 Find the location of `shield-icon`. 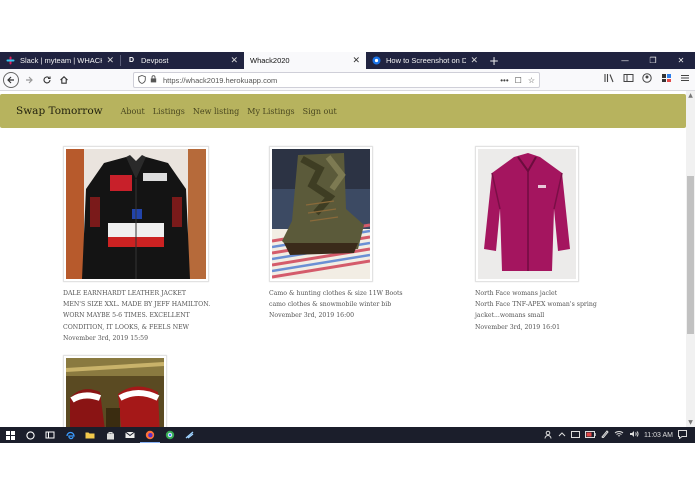

shield-icon is located at coordinates (142, 80).